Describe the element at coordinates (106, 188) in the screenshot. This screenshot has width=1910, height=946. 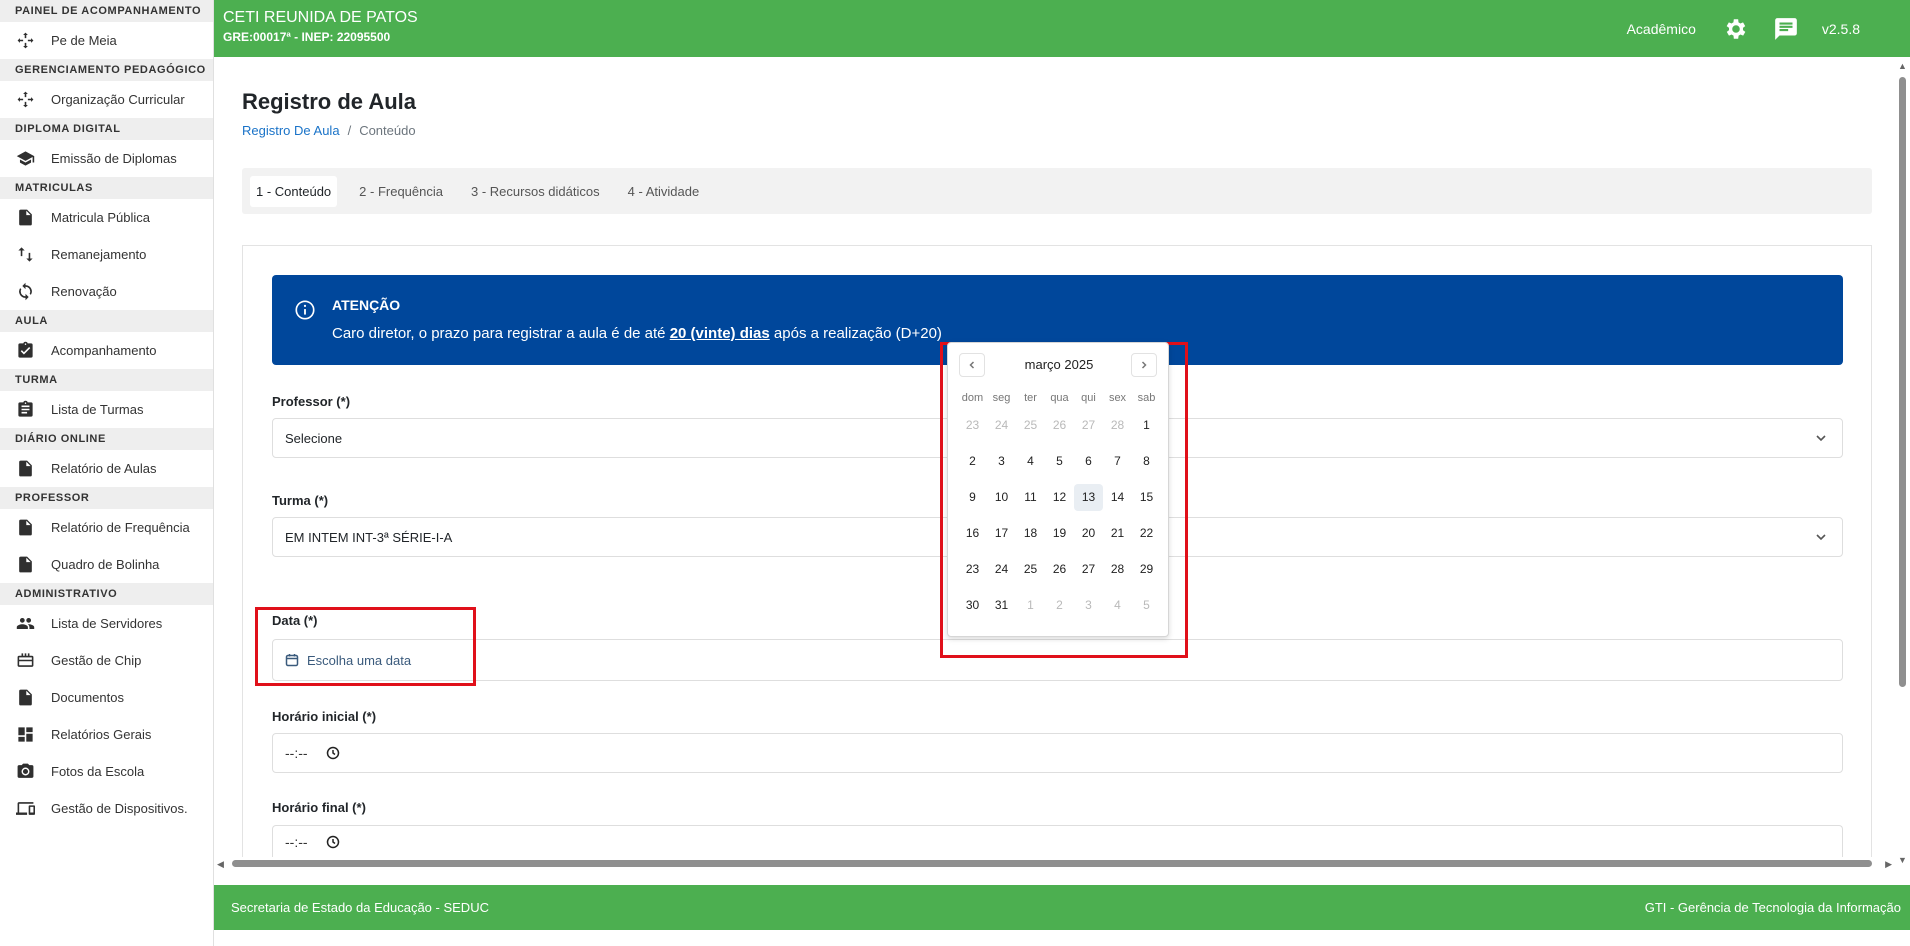
I see `sidebar-section-title: MATRICULAS` at that location.